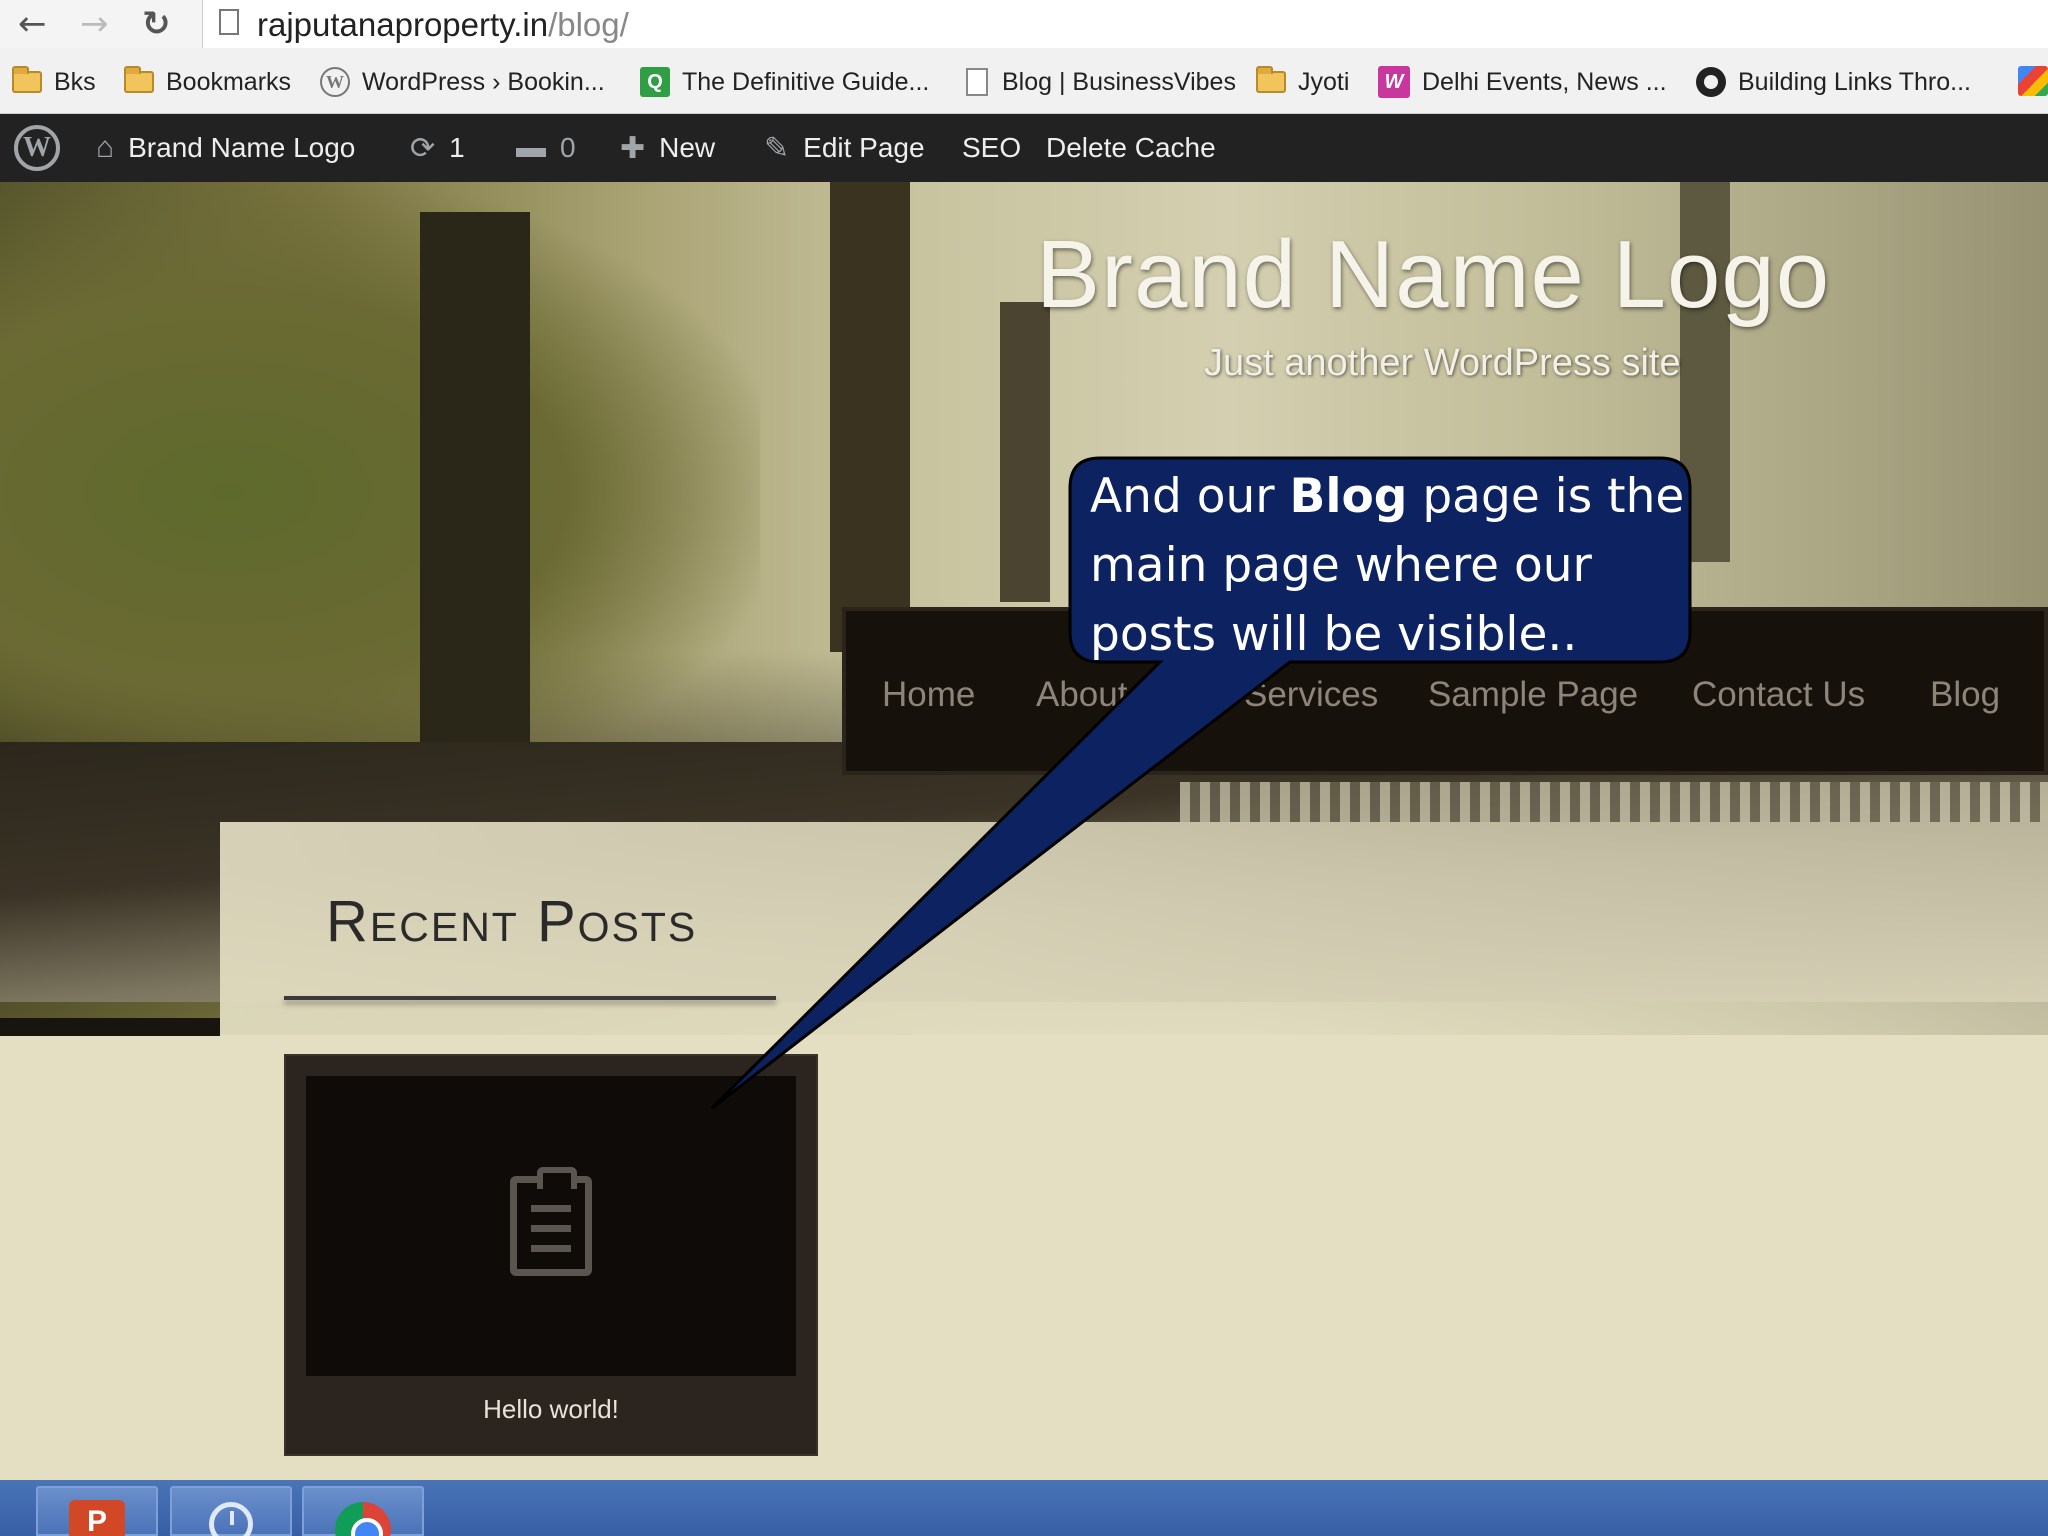  I want to click on bookmark-label: Jyoti, so click(1324, 81).